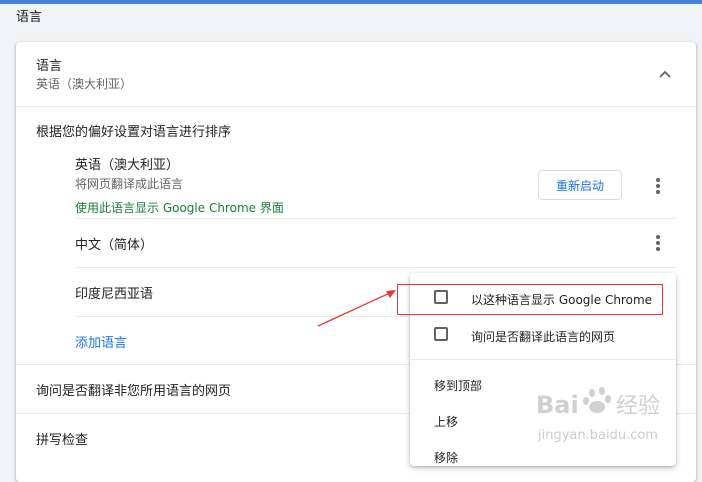 The height and width of the screenshot is (482, 702). Describe the element at coordinates (458, 386) in the screenshot. I see `menu-item-label: 移到顶部` at that location.